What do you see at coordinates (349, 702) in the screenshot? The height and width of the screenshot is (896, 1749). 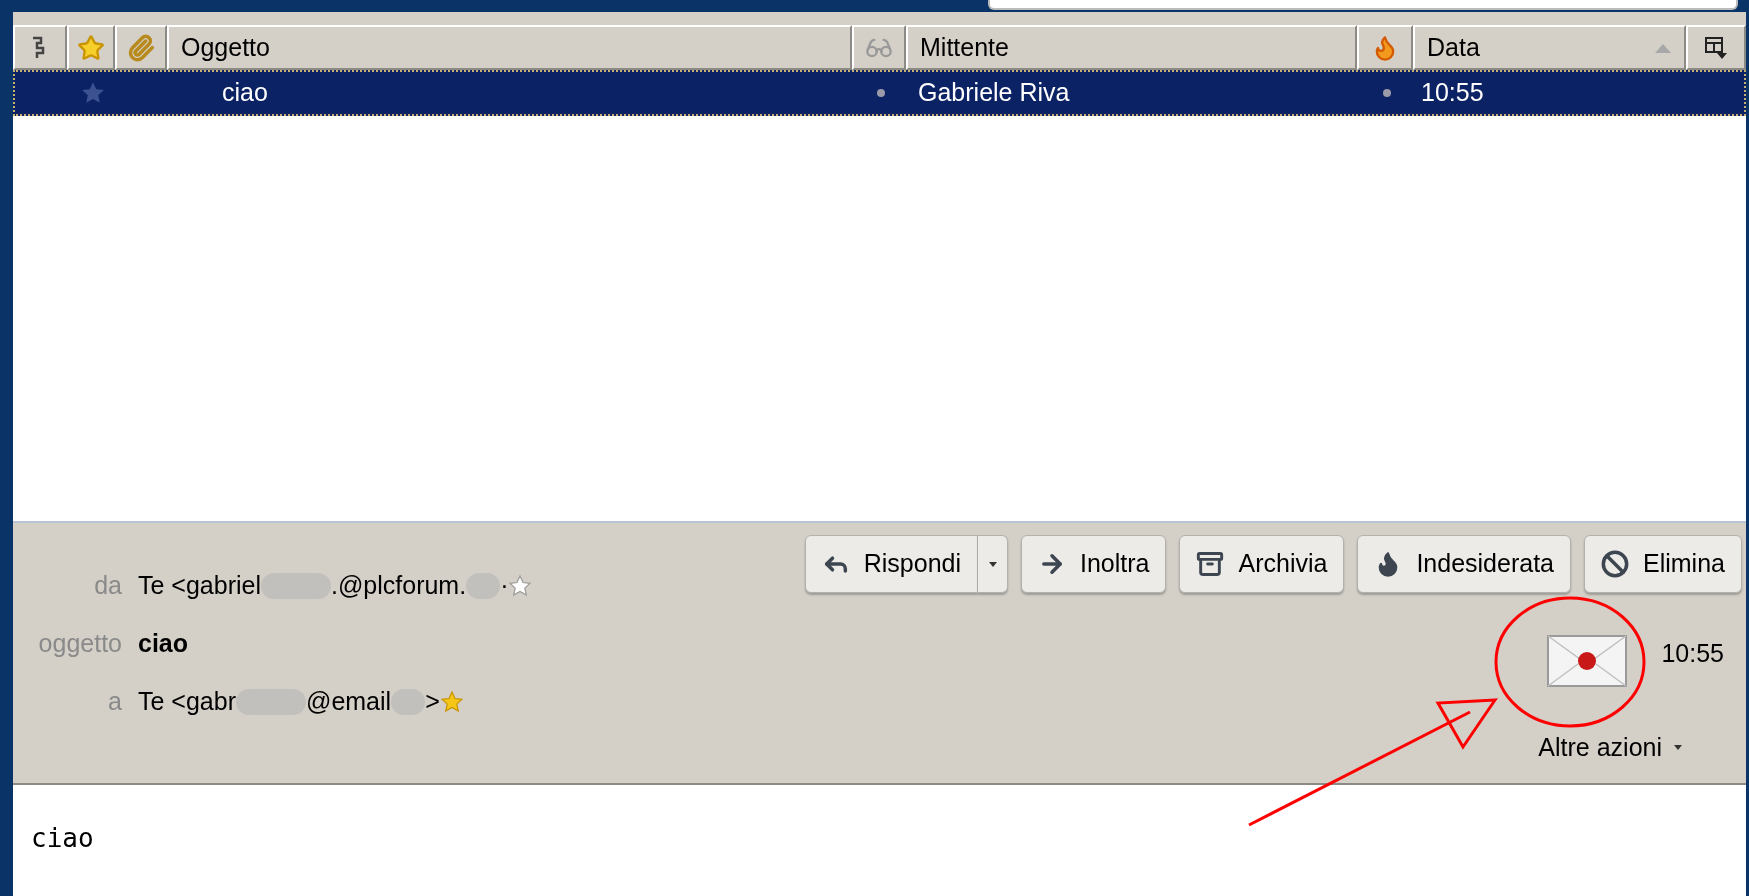 I see `address-text: @email` at bounding box center [349, 702].